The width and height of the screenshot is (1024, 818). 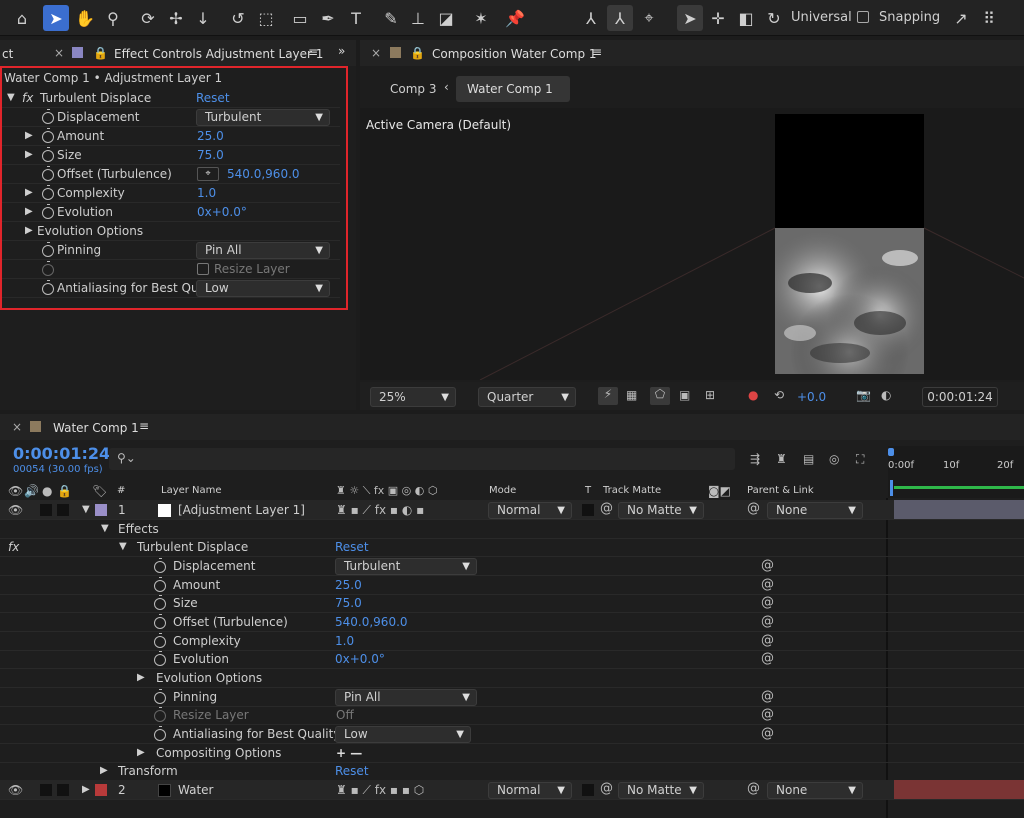 I want to click on pickwhip-icon: @, so click(x=606, y=788).